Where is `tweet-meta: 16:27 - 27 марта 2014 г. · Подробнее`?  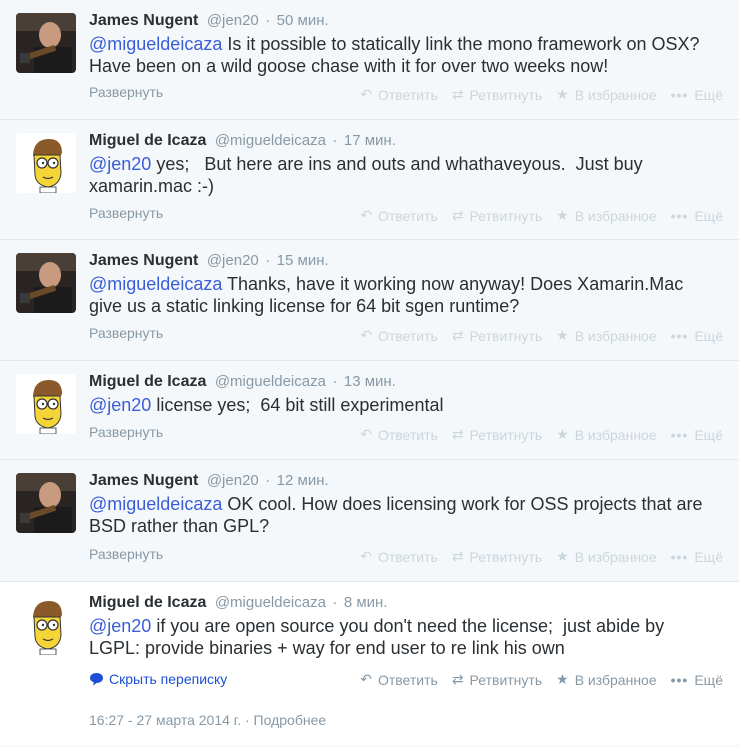 tweet-meta: 16:27 - 27 марта 2014 г. · Подробнее is located at coordinates (207, 720).